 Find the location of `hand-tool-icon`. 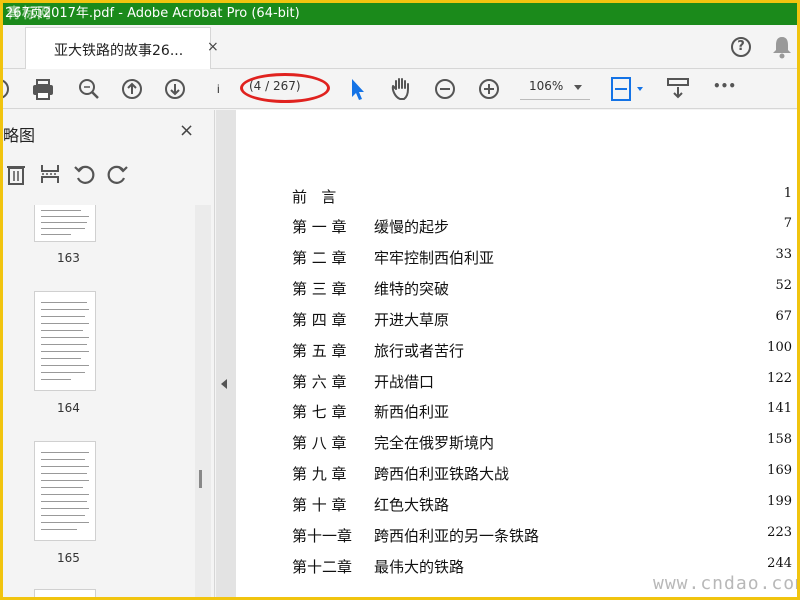

hand-tool-icon is located at coordinates (401, 89).